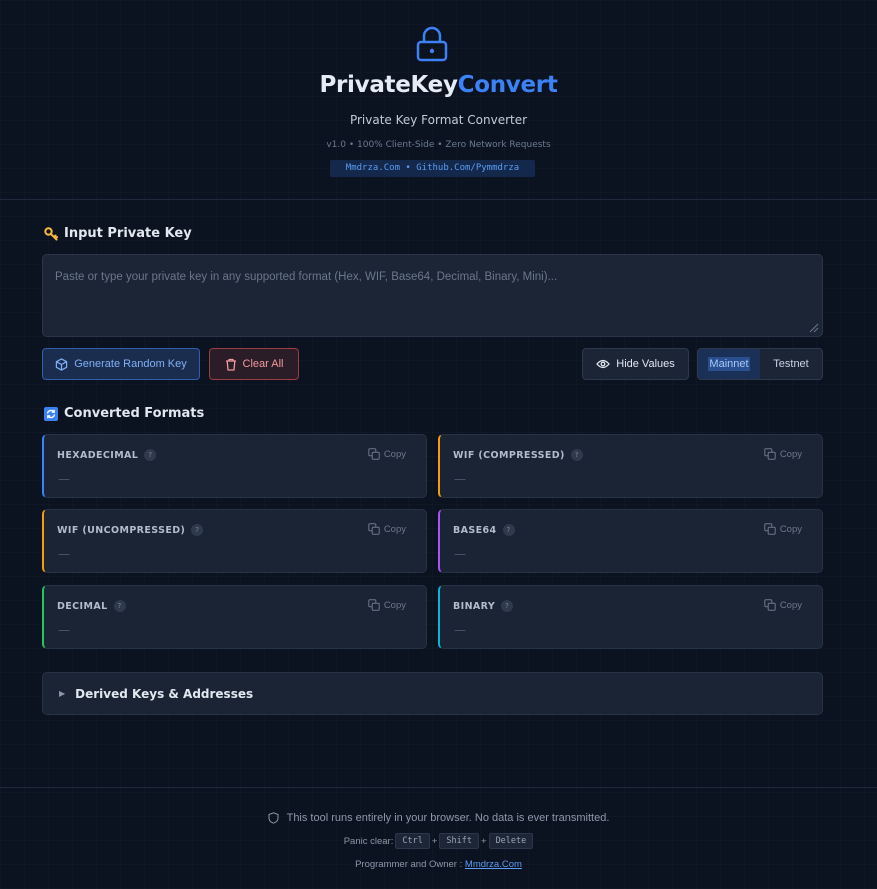 The width and height of the screenshot is (877, 889). What do you see at coordinates (729, 364) in the screenshot?
I see `network-option-mainnet: Mainnet` at bounding box center [729, 364].